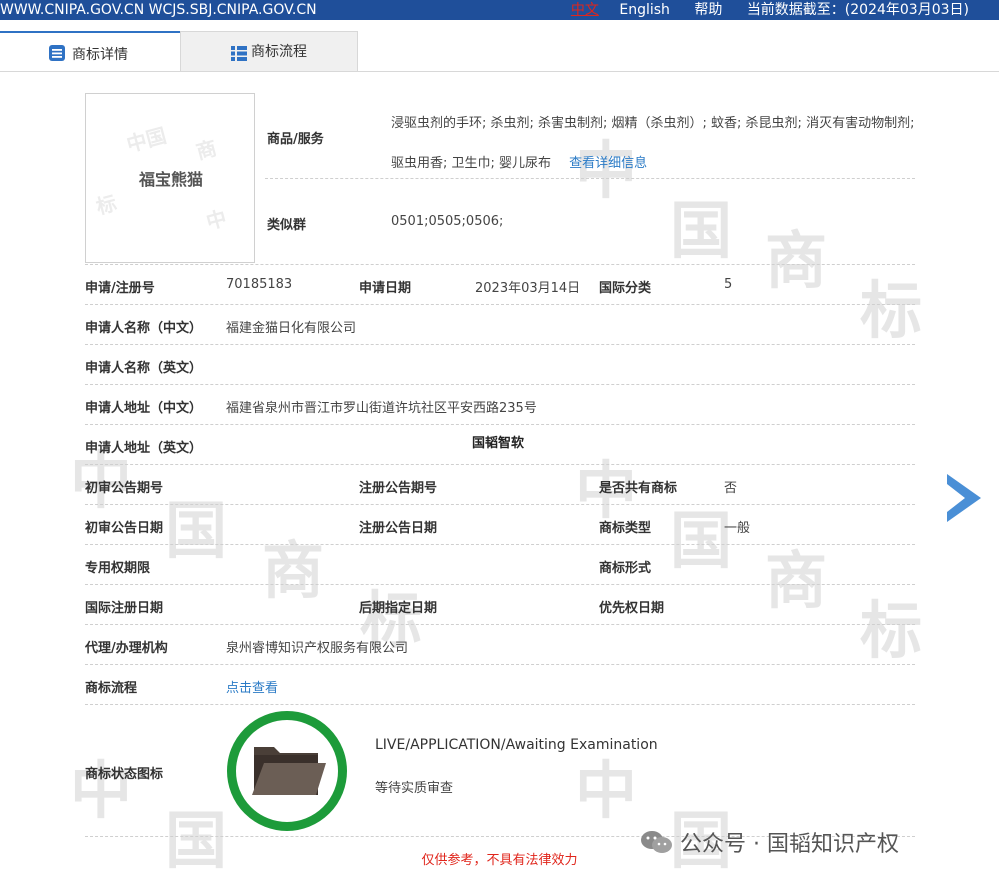  I want to click on prelim-no-label: 初审公告期号, so click(124, 488).